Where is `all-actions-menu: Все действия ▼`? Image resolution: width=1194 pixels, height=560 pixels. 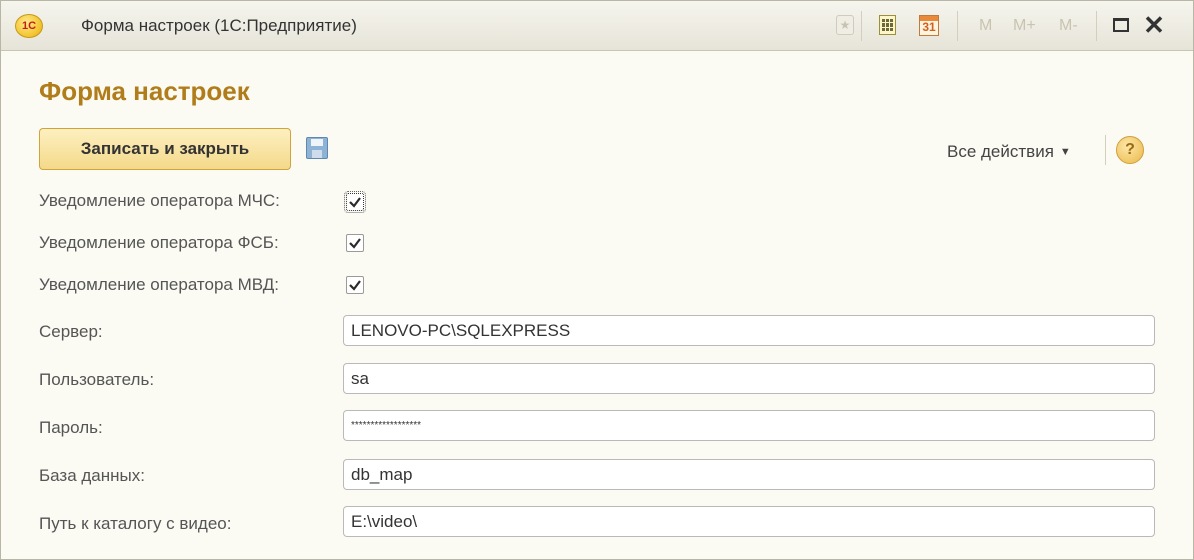
all-actions-menu: Все действия ▼ is located at coordinates (1009, 152).